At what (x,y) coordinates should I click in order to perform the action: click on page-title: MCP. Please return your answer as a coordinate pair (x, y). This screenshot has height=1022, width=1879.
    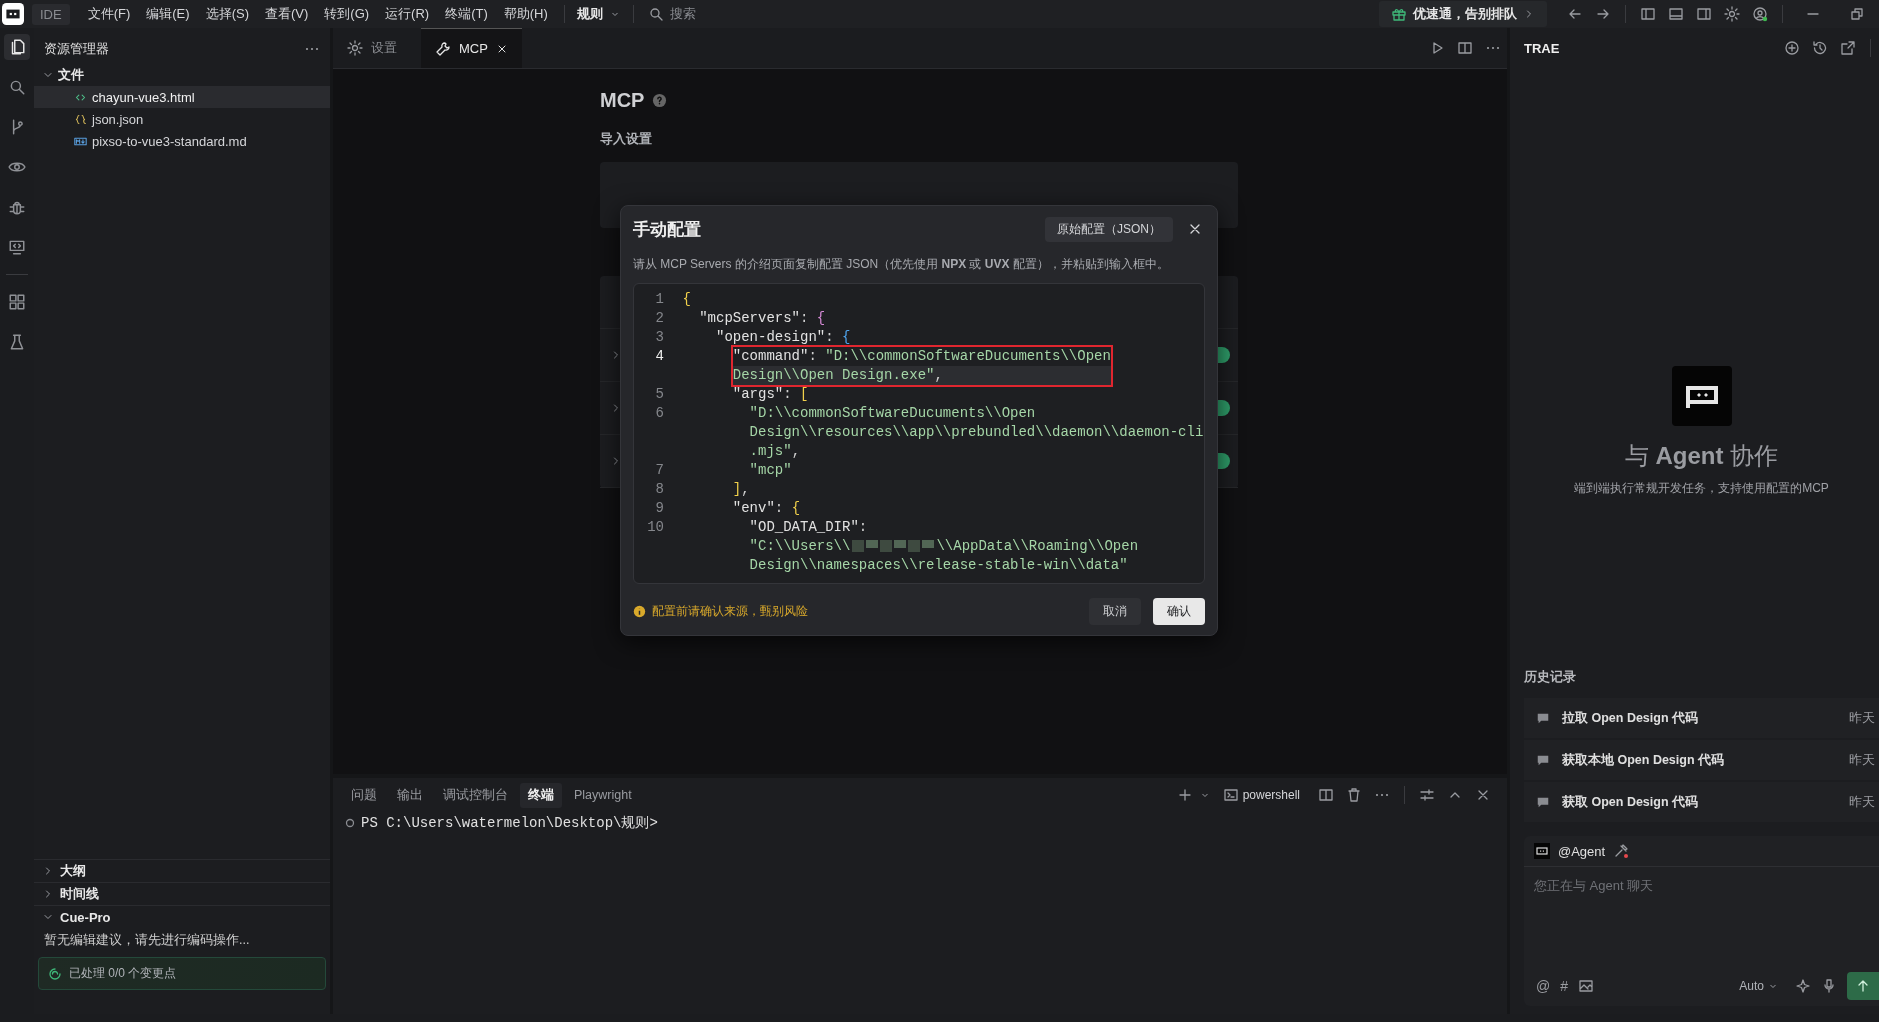
    Looking at the image, I should click on (622, 100).